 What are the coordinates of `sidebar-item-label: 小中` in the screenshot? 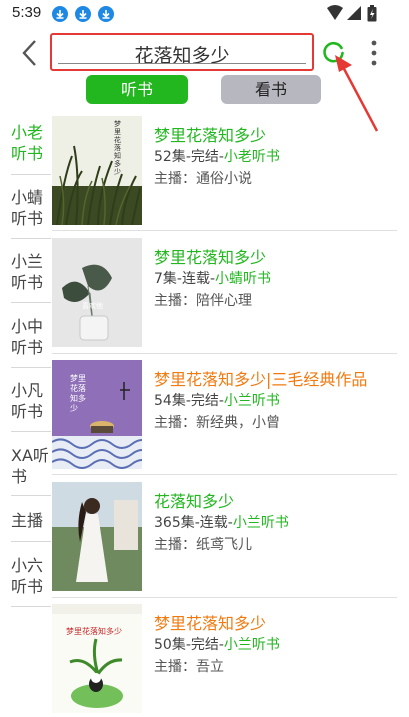 It's located at (27, 326).